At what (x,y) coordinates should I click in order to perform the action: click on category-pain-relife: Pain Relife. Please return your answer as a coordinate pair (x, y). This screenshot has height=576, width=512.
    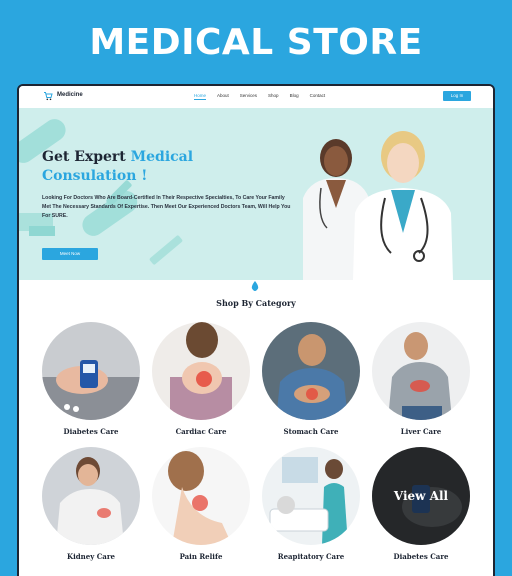
    Looking at the image, I should click on (201, 504).